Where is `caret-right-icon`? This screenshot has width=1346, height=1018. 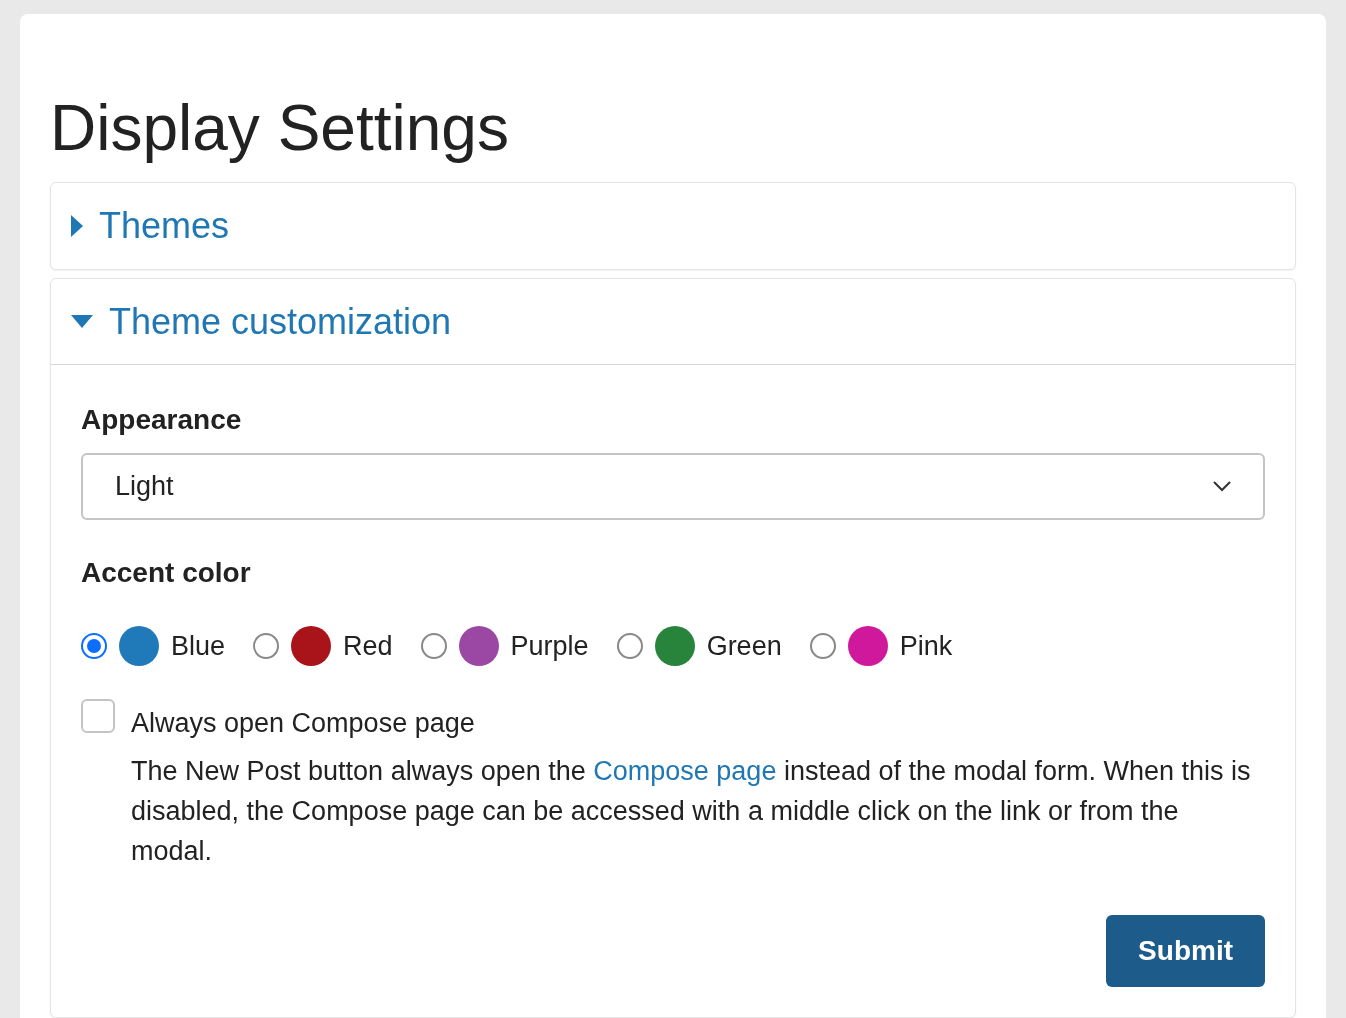 caret-right-icon is located at coordinates (77, 226).